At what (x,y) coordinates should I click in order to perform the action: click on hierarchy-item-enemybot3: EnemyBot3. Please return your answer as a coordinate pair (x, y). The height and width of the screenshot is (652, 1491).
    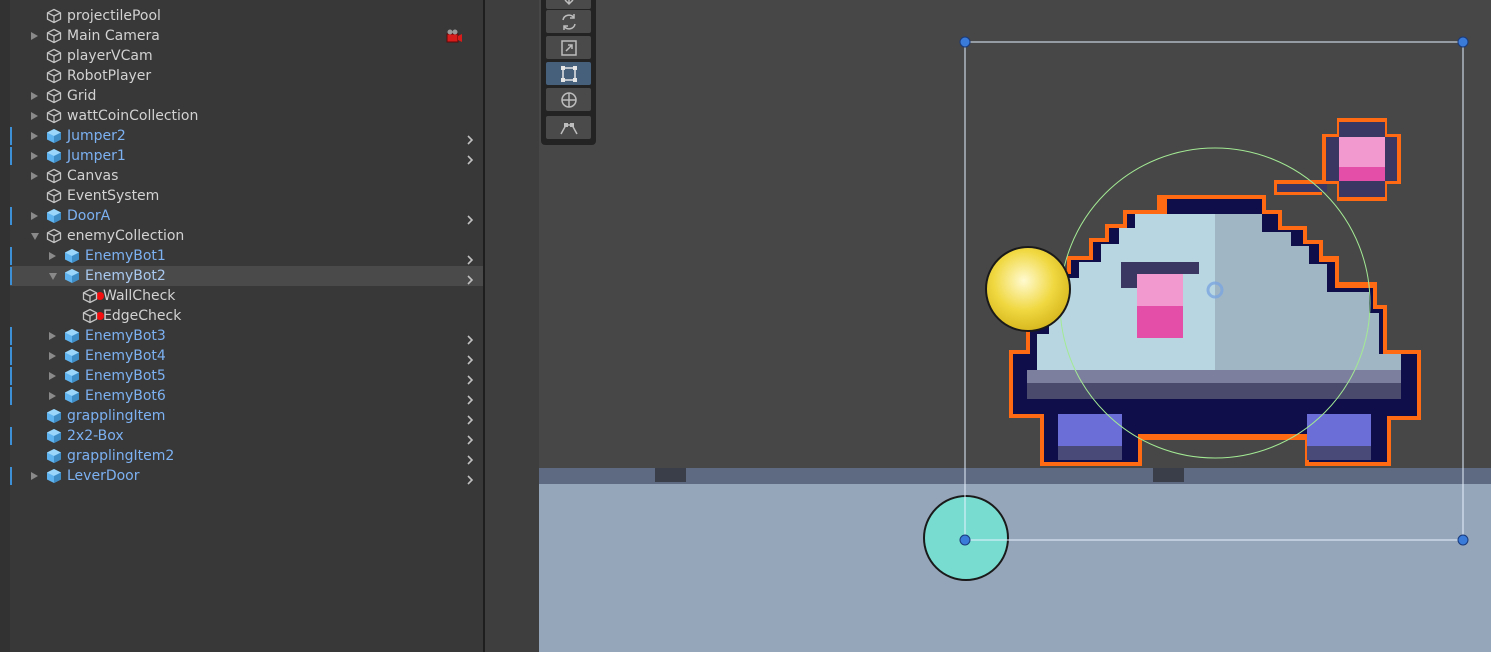
    Looking at the image, I should click on (246, 336).